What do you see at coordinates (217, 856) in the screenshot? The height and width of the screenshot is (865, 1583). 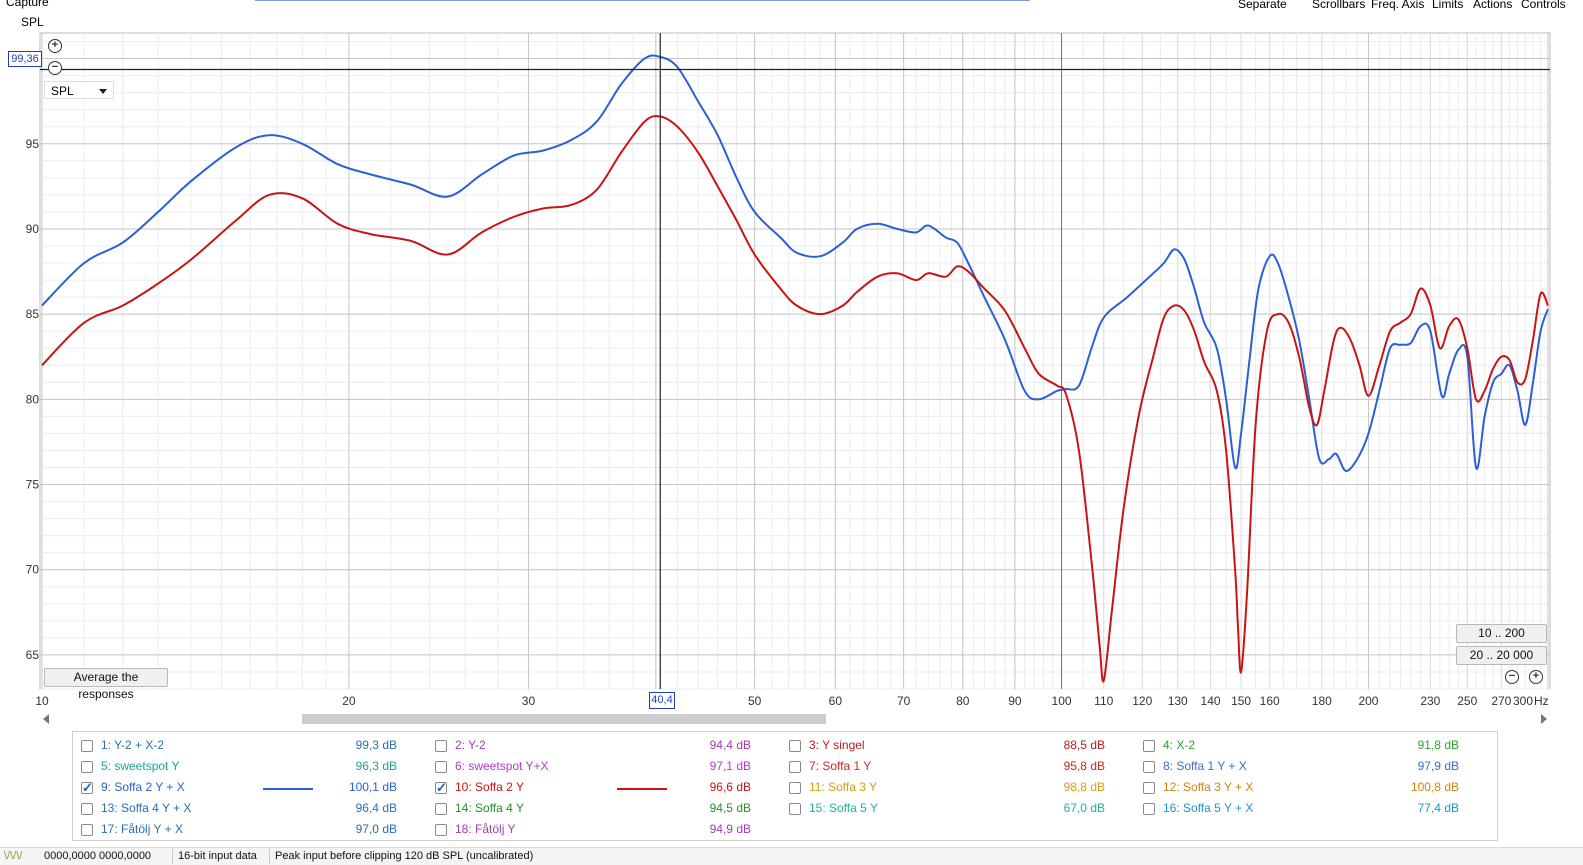 I see `status-input-format: 16-bit input data` at bounding box center [217, 856].